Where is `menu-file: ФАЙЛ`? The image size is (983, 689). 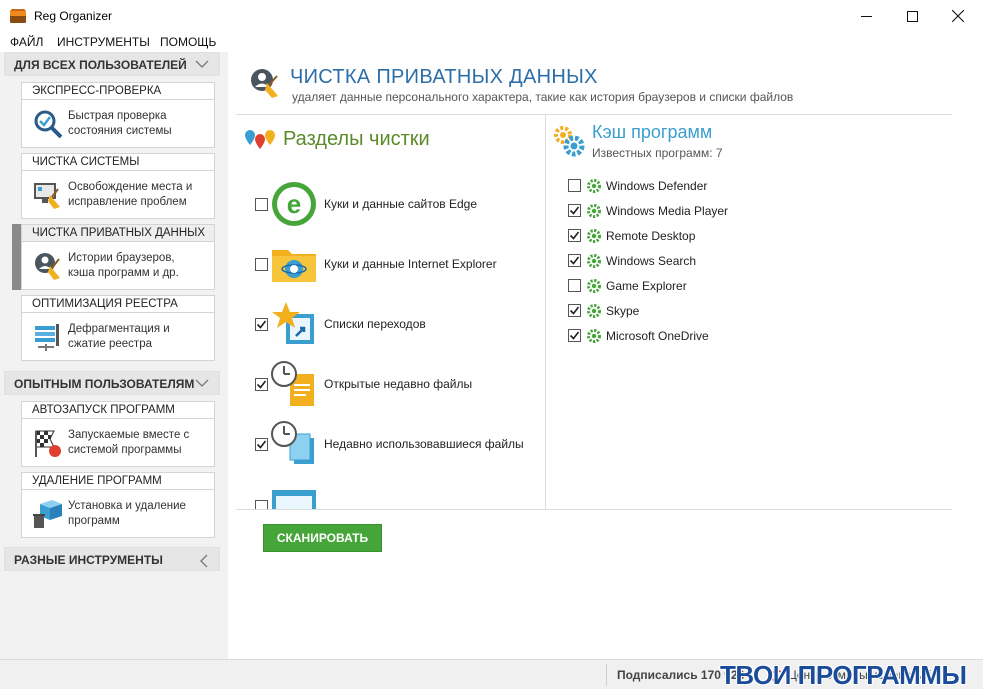 menu-file: ФАЙЛ is located at coordinates (26, 42).